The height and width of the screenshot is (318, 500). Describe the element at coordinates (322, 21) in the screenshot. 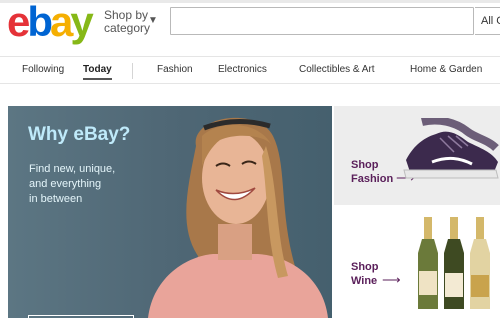

I see `search-input` at that location.